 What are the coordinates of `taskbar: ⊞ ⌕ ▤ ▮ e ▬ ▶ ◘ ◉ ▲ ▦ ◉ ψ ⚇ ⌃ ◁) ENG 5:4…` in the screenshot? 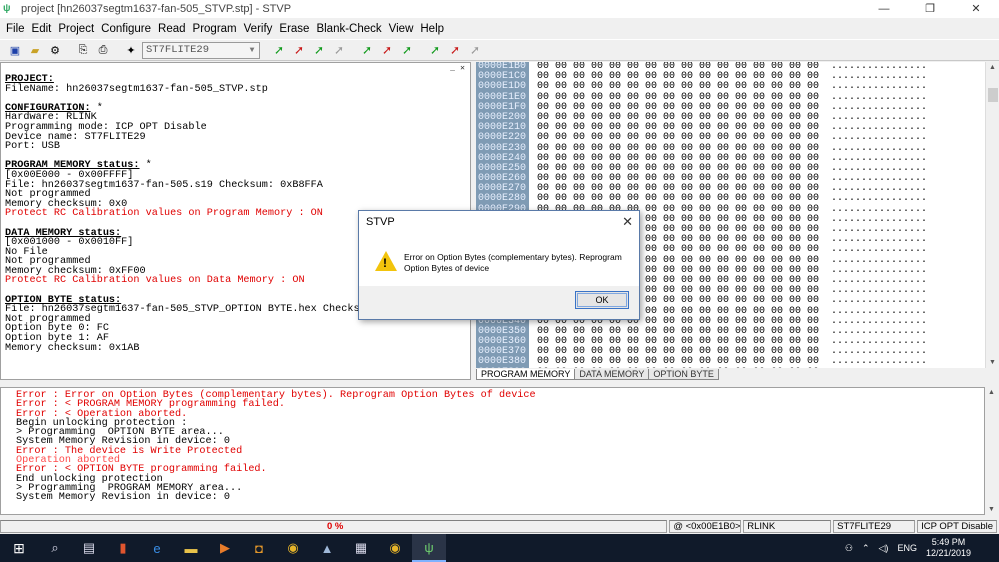 It's located at (499, 548).